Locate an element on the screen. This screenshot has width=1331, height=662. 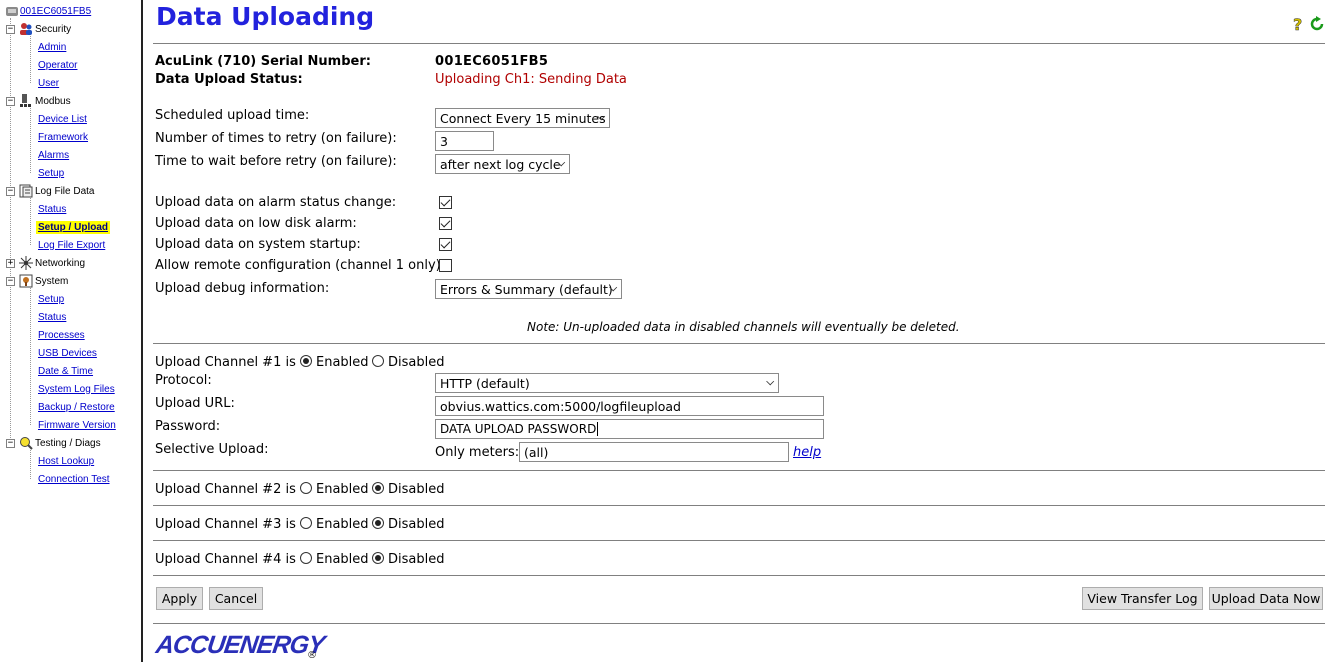
channel-3-enabled-radio is located at coordinates (306, 523).